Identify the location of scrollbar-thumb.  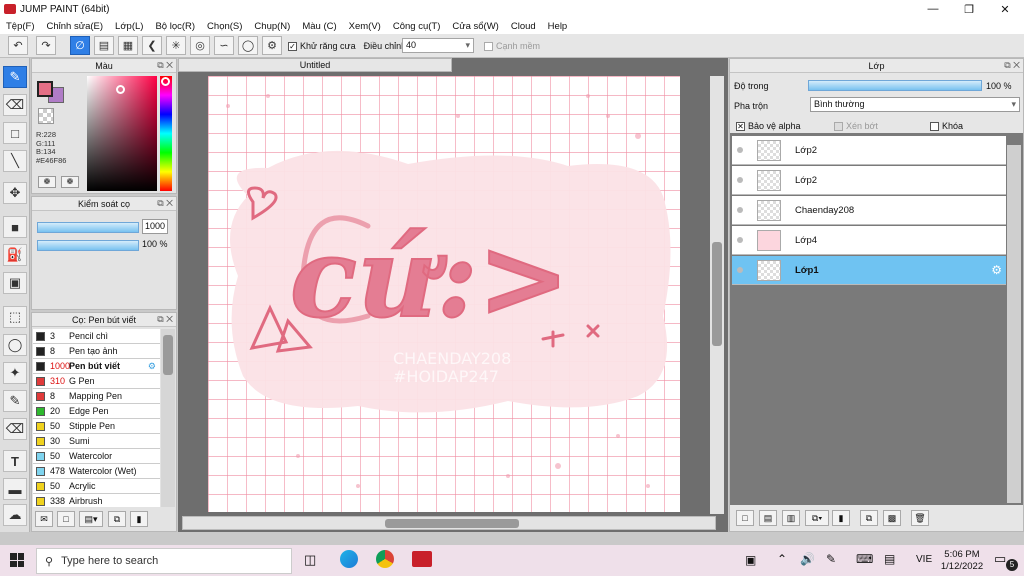
(168, 355).